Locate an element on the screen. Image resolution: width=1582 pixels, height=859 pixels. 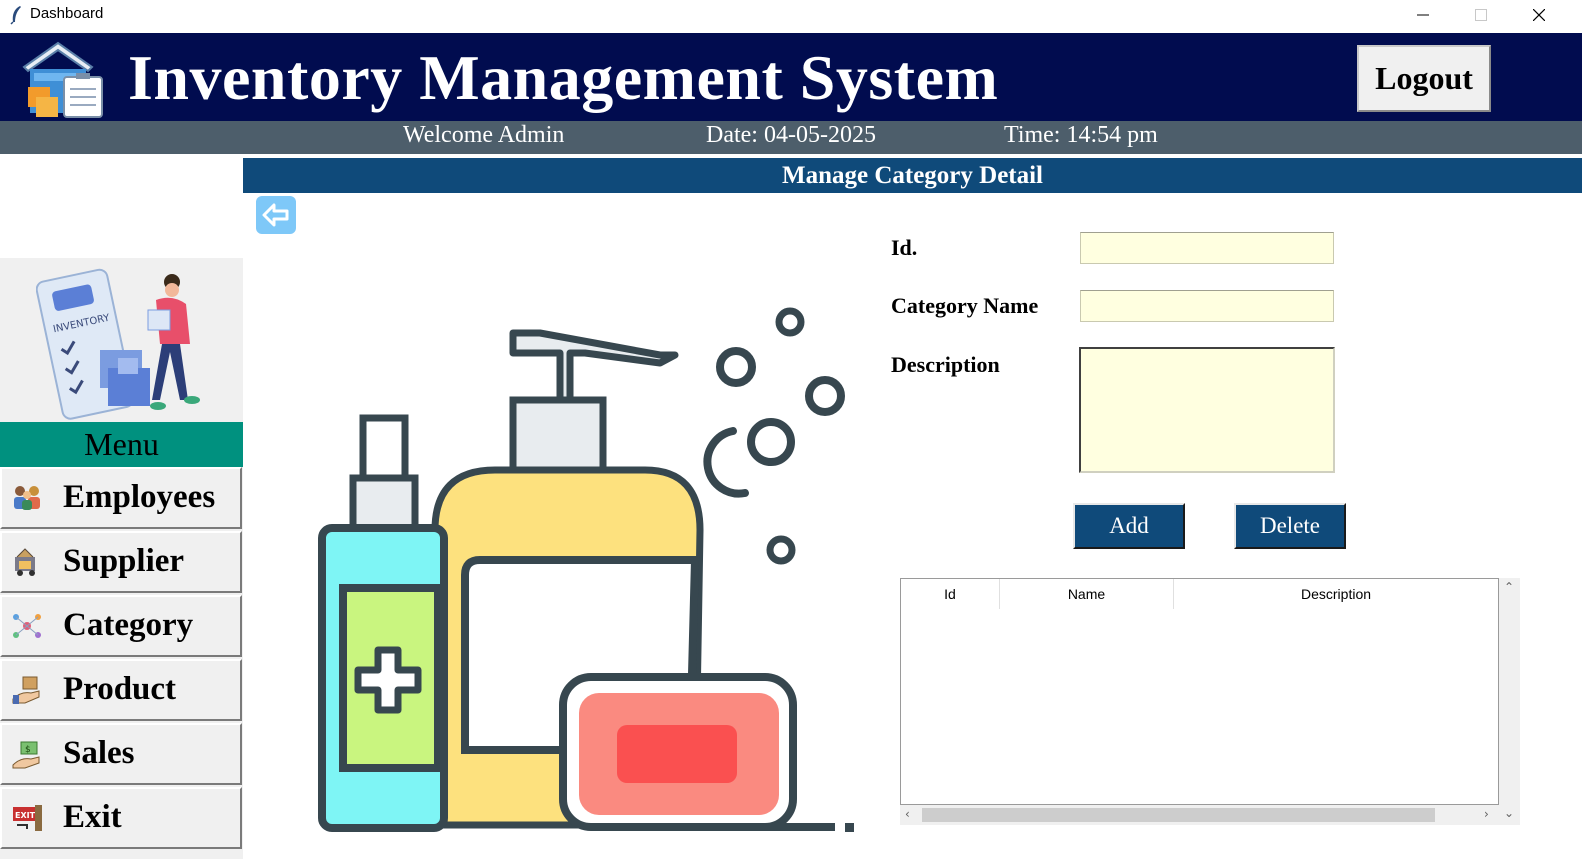
menu-item-supplier: Supplier is located at coordinates (121, 562).